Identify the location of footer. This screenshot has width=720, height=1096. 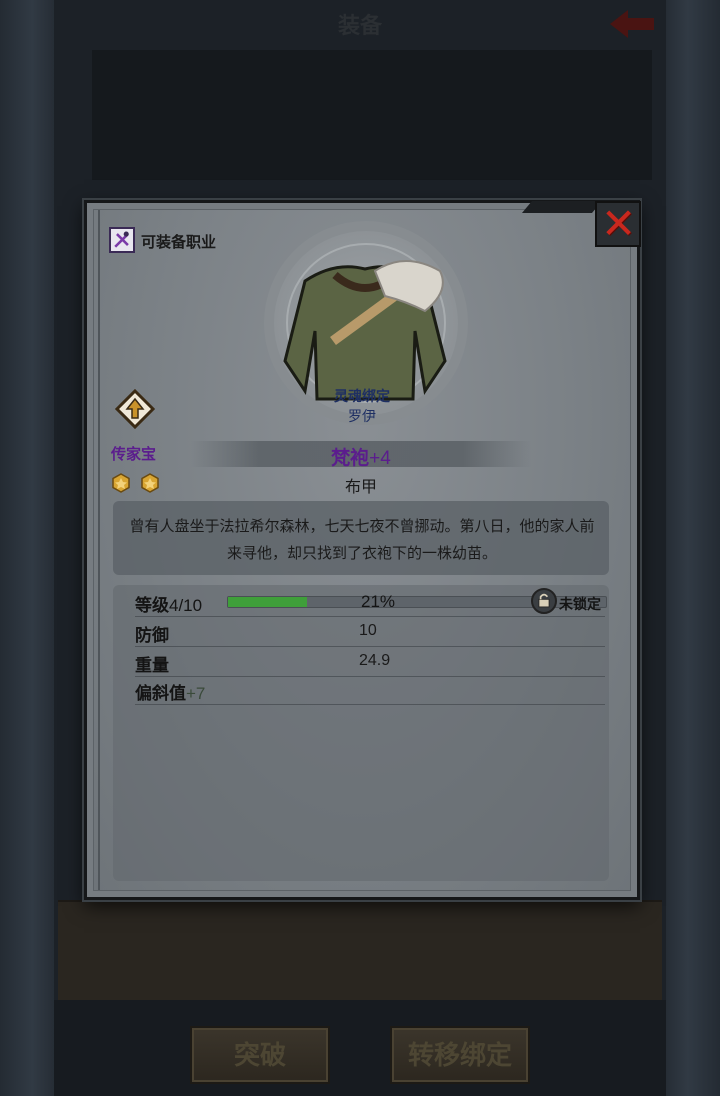
(360, 1048).